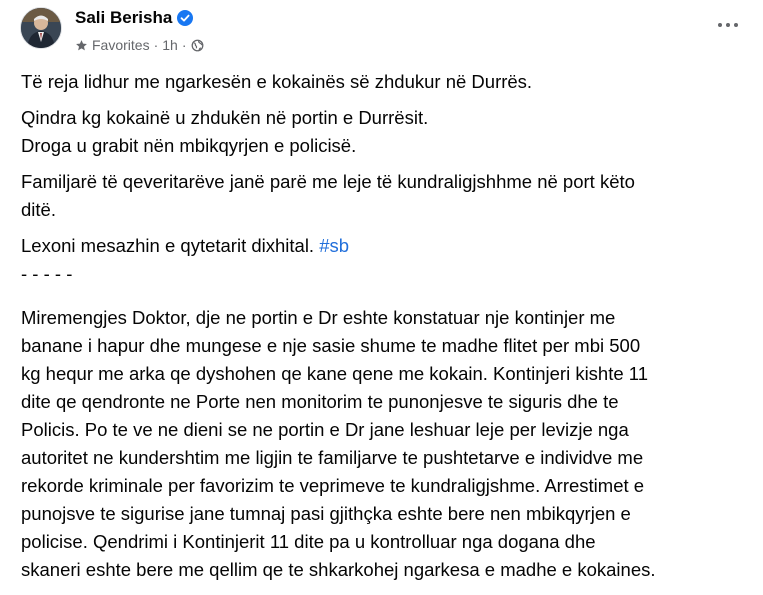  Describe the element at coordinates (381, 30) in the screenshot. I see `post-header: Sali Berisha Favorites · 1h ·` at that location.